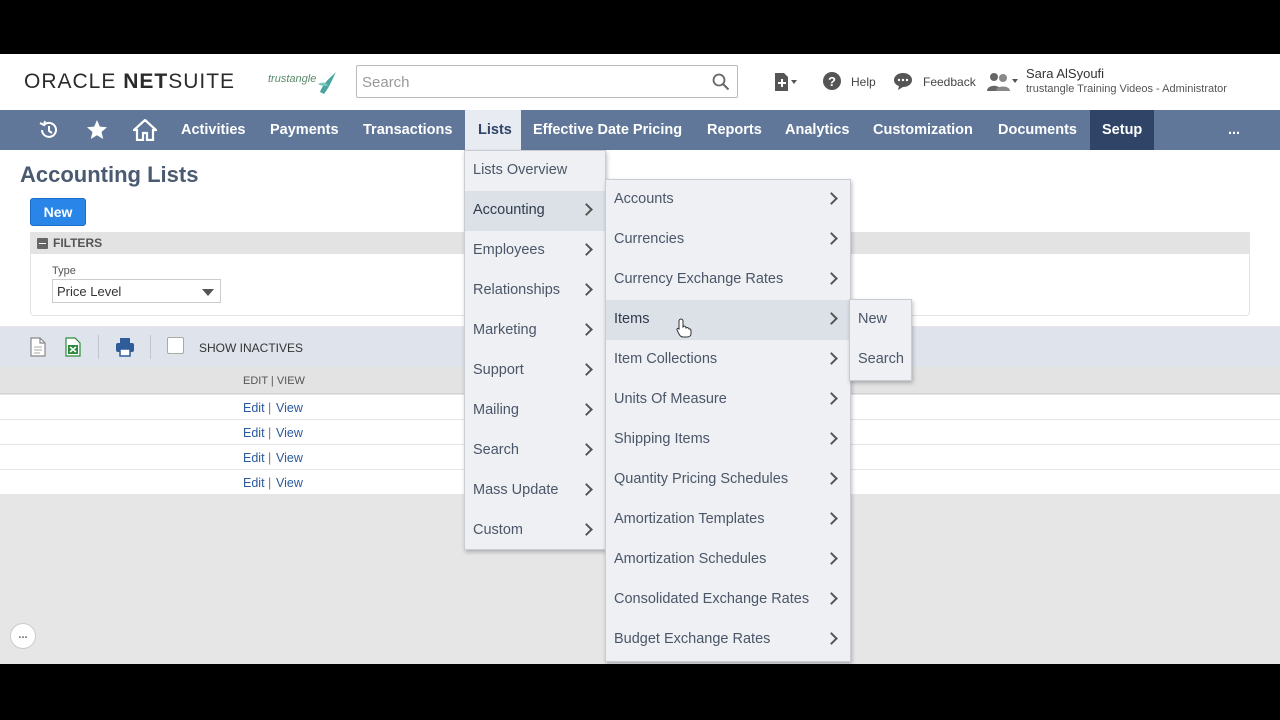  What do you see at coordinates (607, 130) in the screenshot?
I see `nav-effective-date-pricing: Effective Date Pricing` at bounding box center [607, 130].